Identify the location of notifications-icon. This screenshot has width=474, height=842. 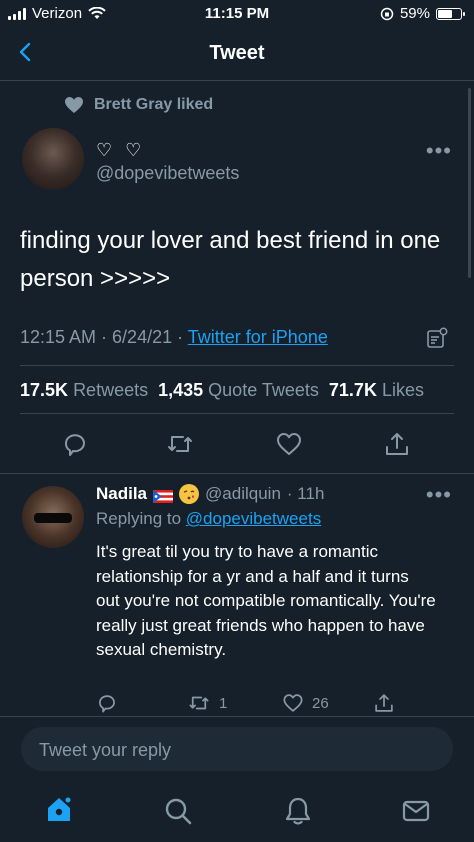
(298, 811).